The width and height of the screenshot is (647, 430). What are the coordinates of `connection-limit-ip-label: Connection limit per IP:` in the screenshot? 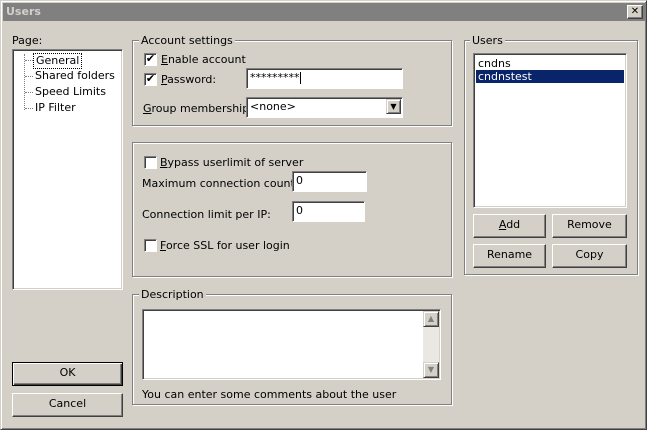 It's located at (206, 214).